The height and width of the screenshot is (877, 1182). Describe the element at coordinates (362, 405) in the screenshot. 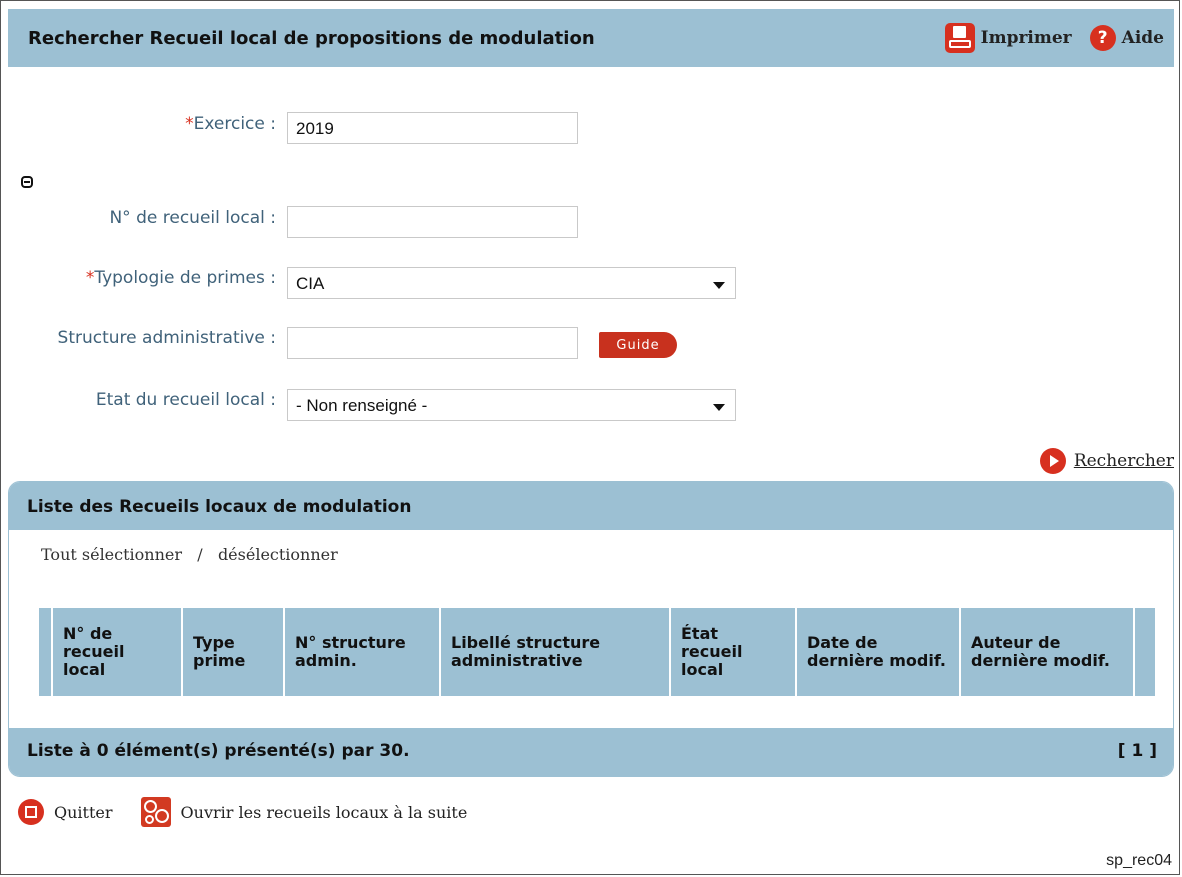

I see `etat-value: - Non renseigné -` at that location.